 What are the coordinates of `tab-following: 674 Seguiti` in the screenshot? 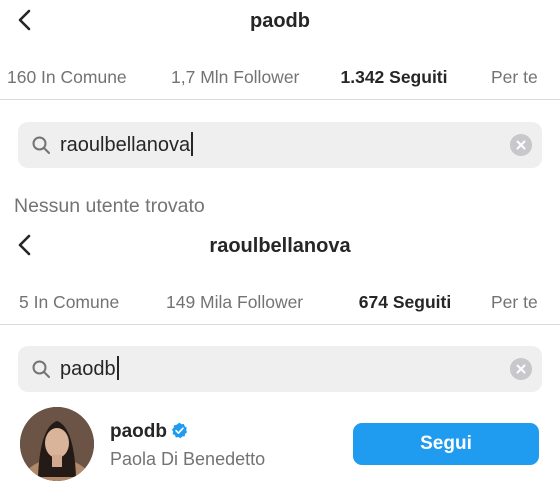 It's located at (405, 303).